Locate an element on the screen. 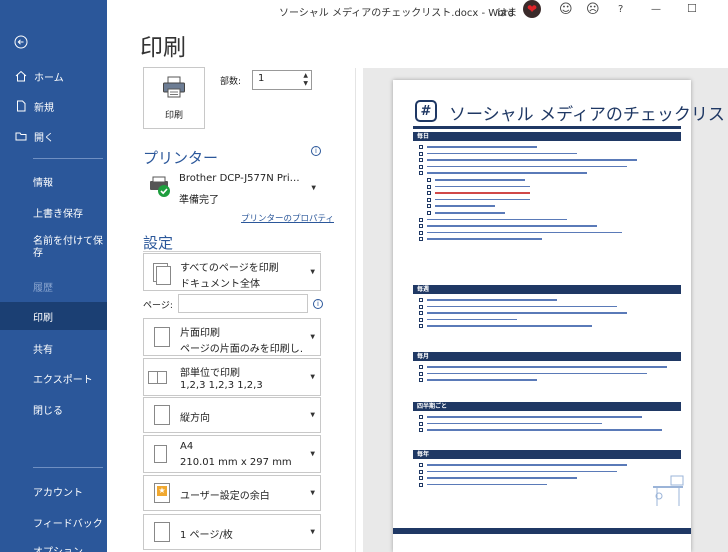  title-underline is located at coordinates (547, 127).